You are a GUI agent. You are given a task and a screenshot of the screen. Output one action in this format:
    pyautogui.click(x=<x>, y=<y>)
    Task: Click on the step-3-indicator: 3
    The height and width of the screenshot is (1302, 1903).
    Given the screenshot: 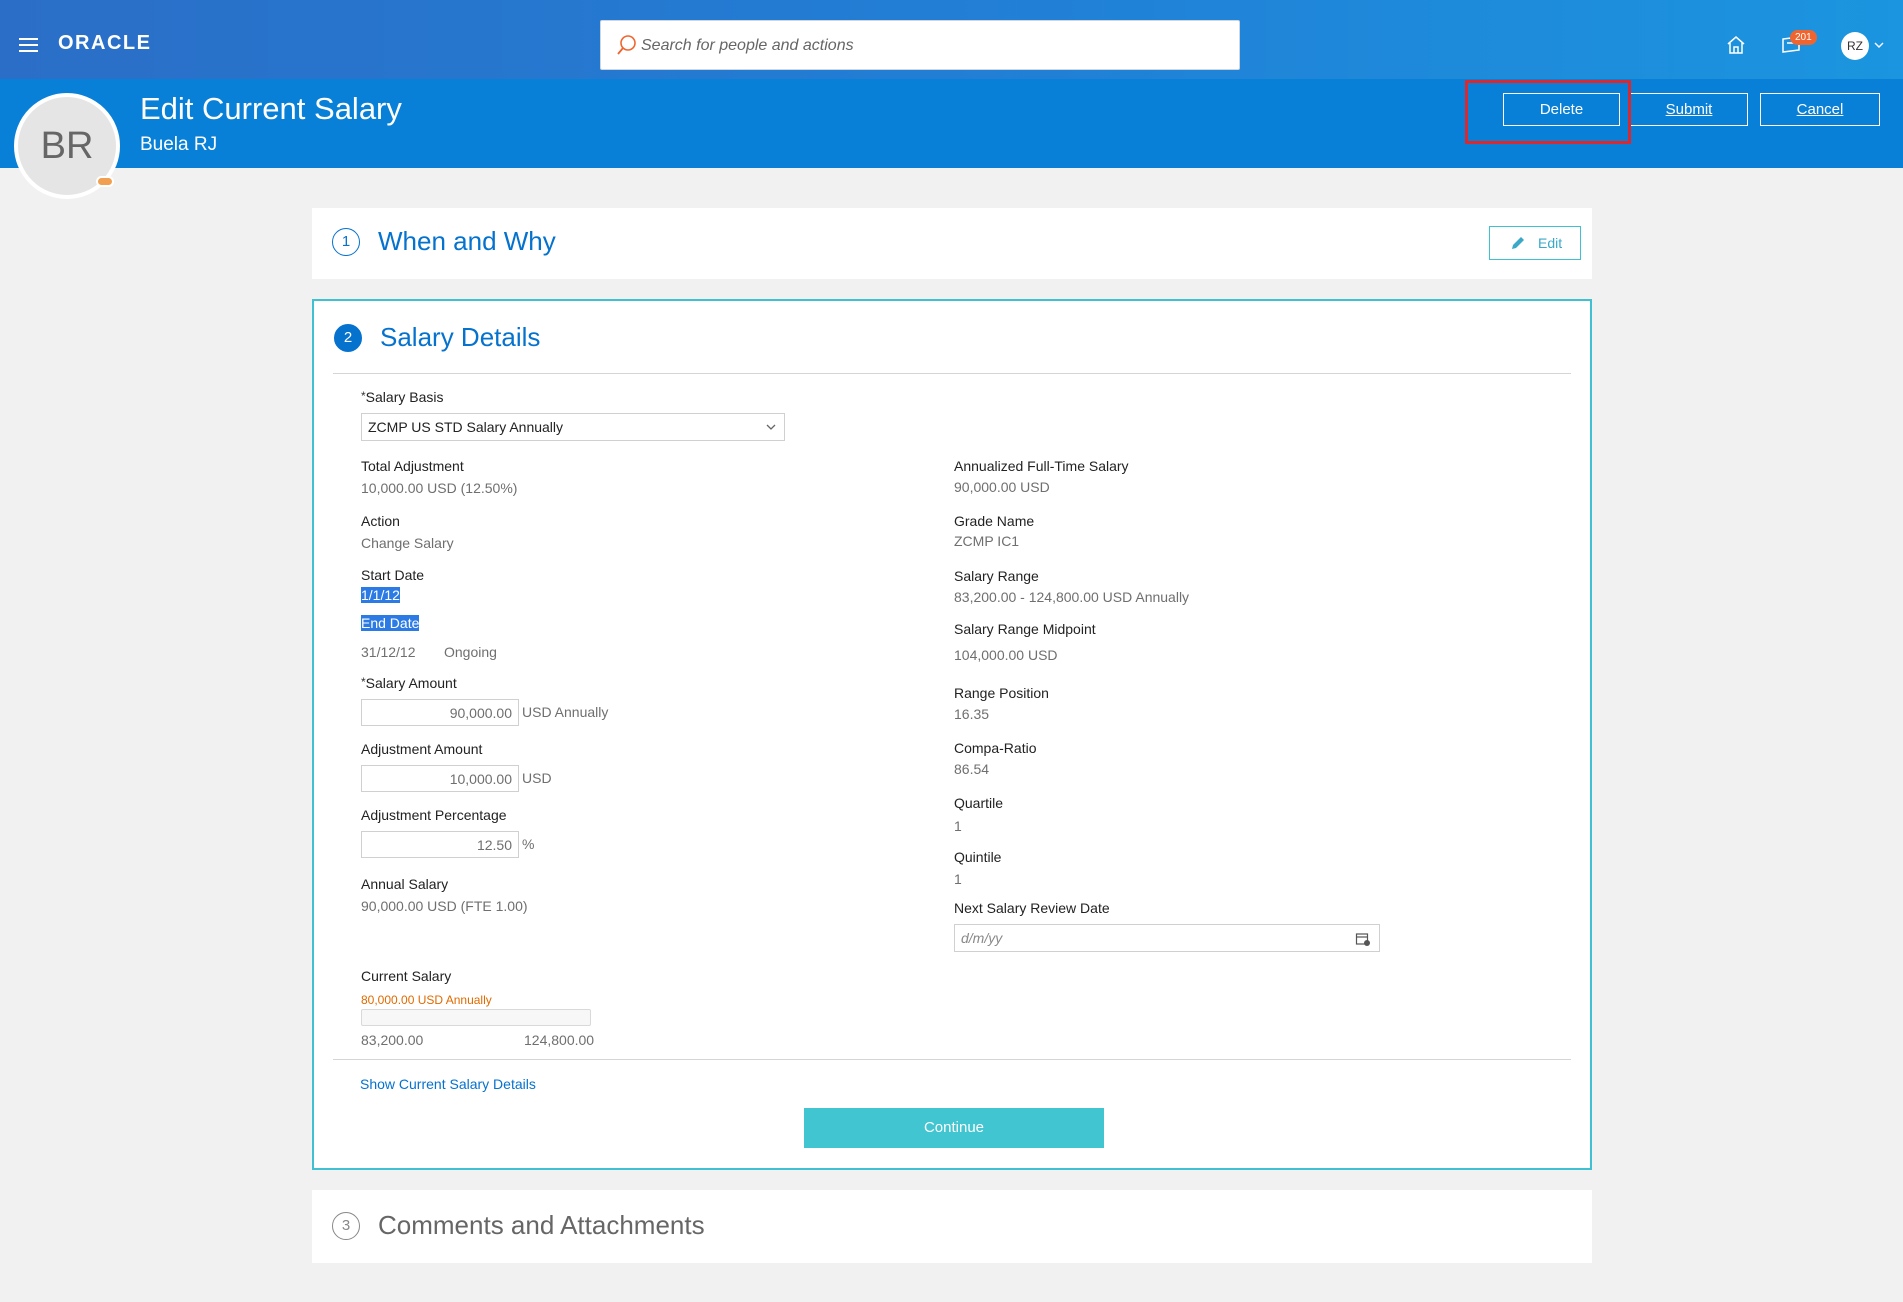 What is the action you would take?
    pyautogui.click(x=346, y=1226)
    